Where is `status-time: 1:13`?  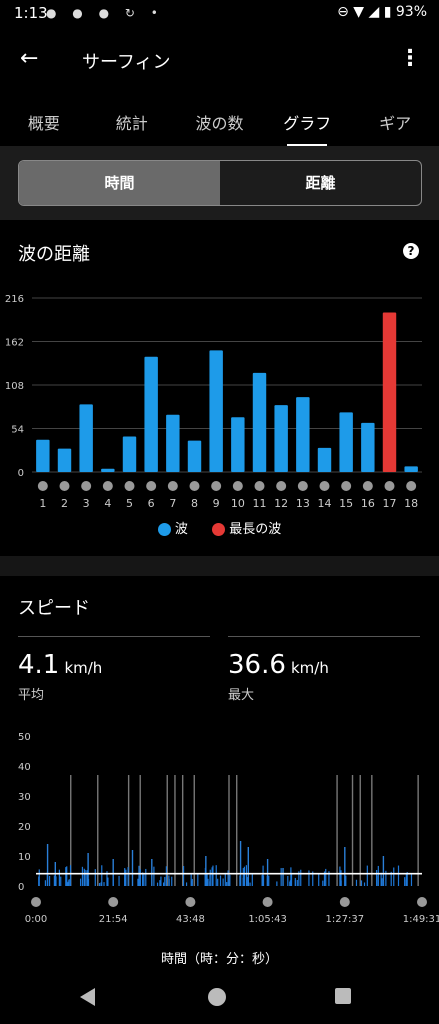
status-time: 1:13 is located at coordinates (31, 13).